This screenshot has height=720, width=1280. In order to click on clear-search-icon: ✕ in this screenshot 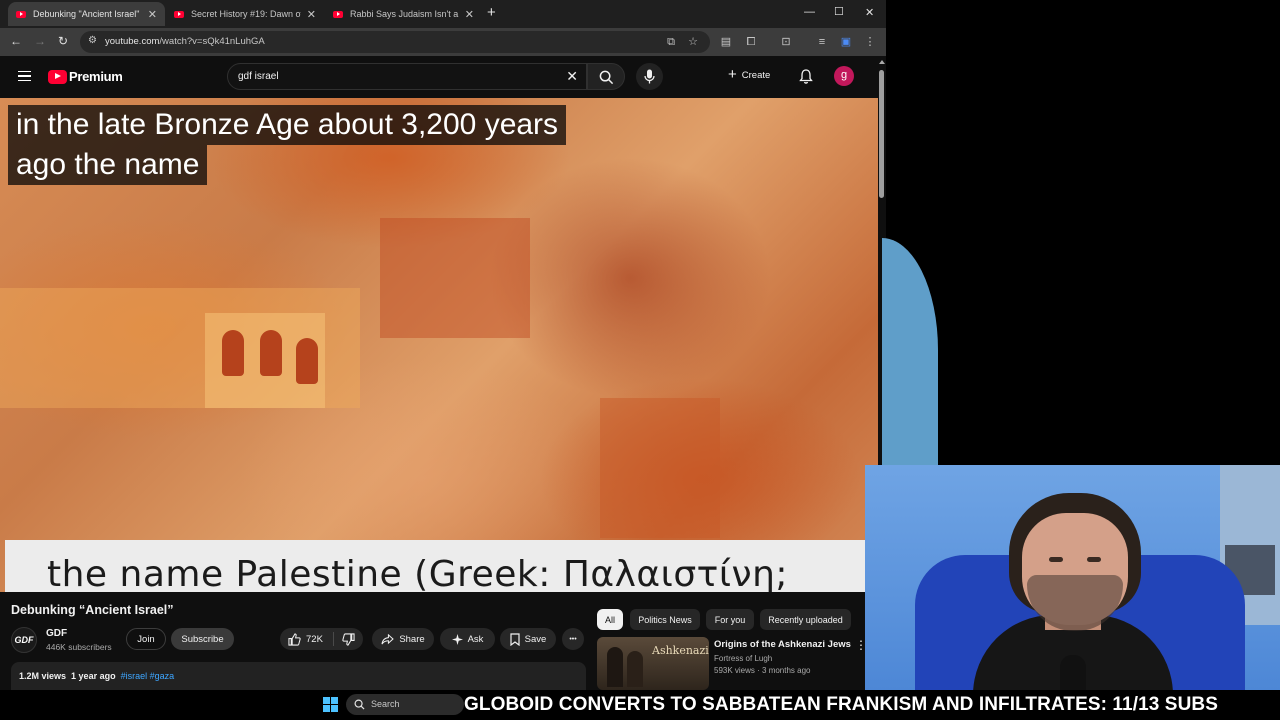, I will do `click(572, 76)`.